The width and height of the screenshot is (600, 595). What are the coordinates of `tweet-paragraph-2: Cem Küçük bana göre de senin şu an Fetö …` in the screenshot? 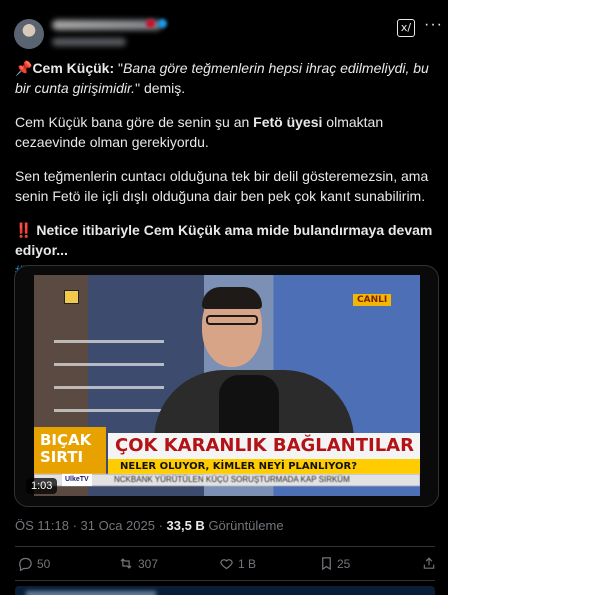 It's located at (227, 132).